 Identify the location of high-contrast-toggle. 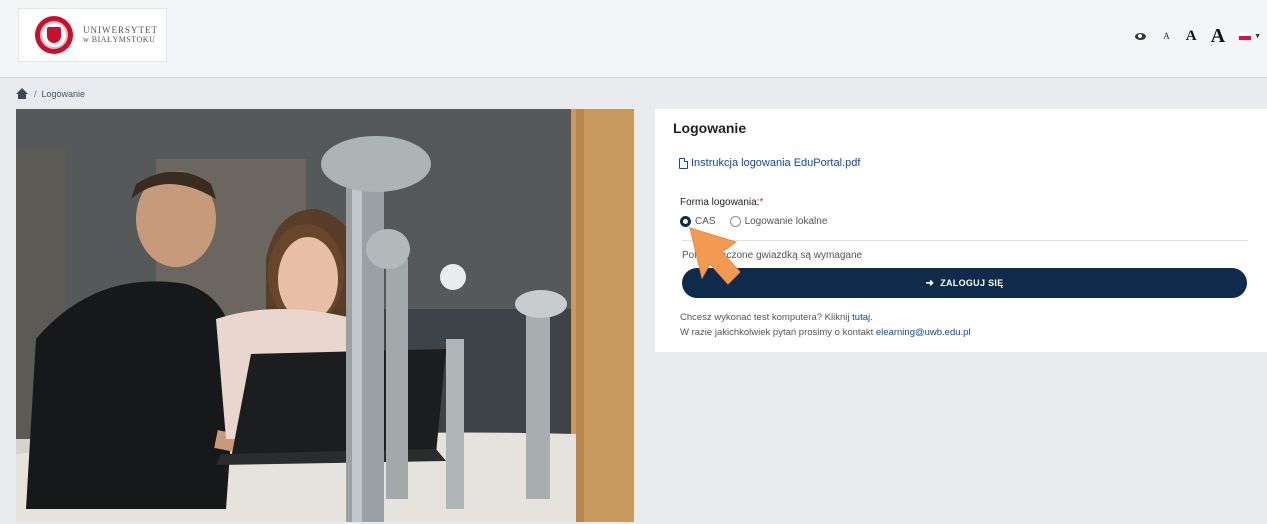
(1140, 36).